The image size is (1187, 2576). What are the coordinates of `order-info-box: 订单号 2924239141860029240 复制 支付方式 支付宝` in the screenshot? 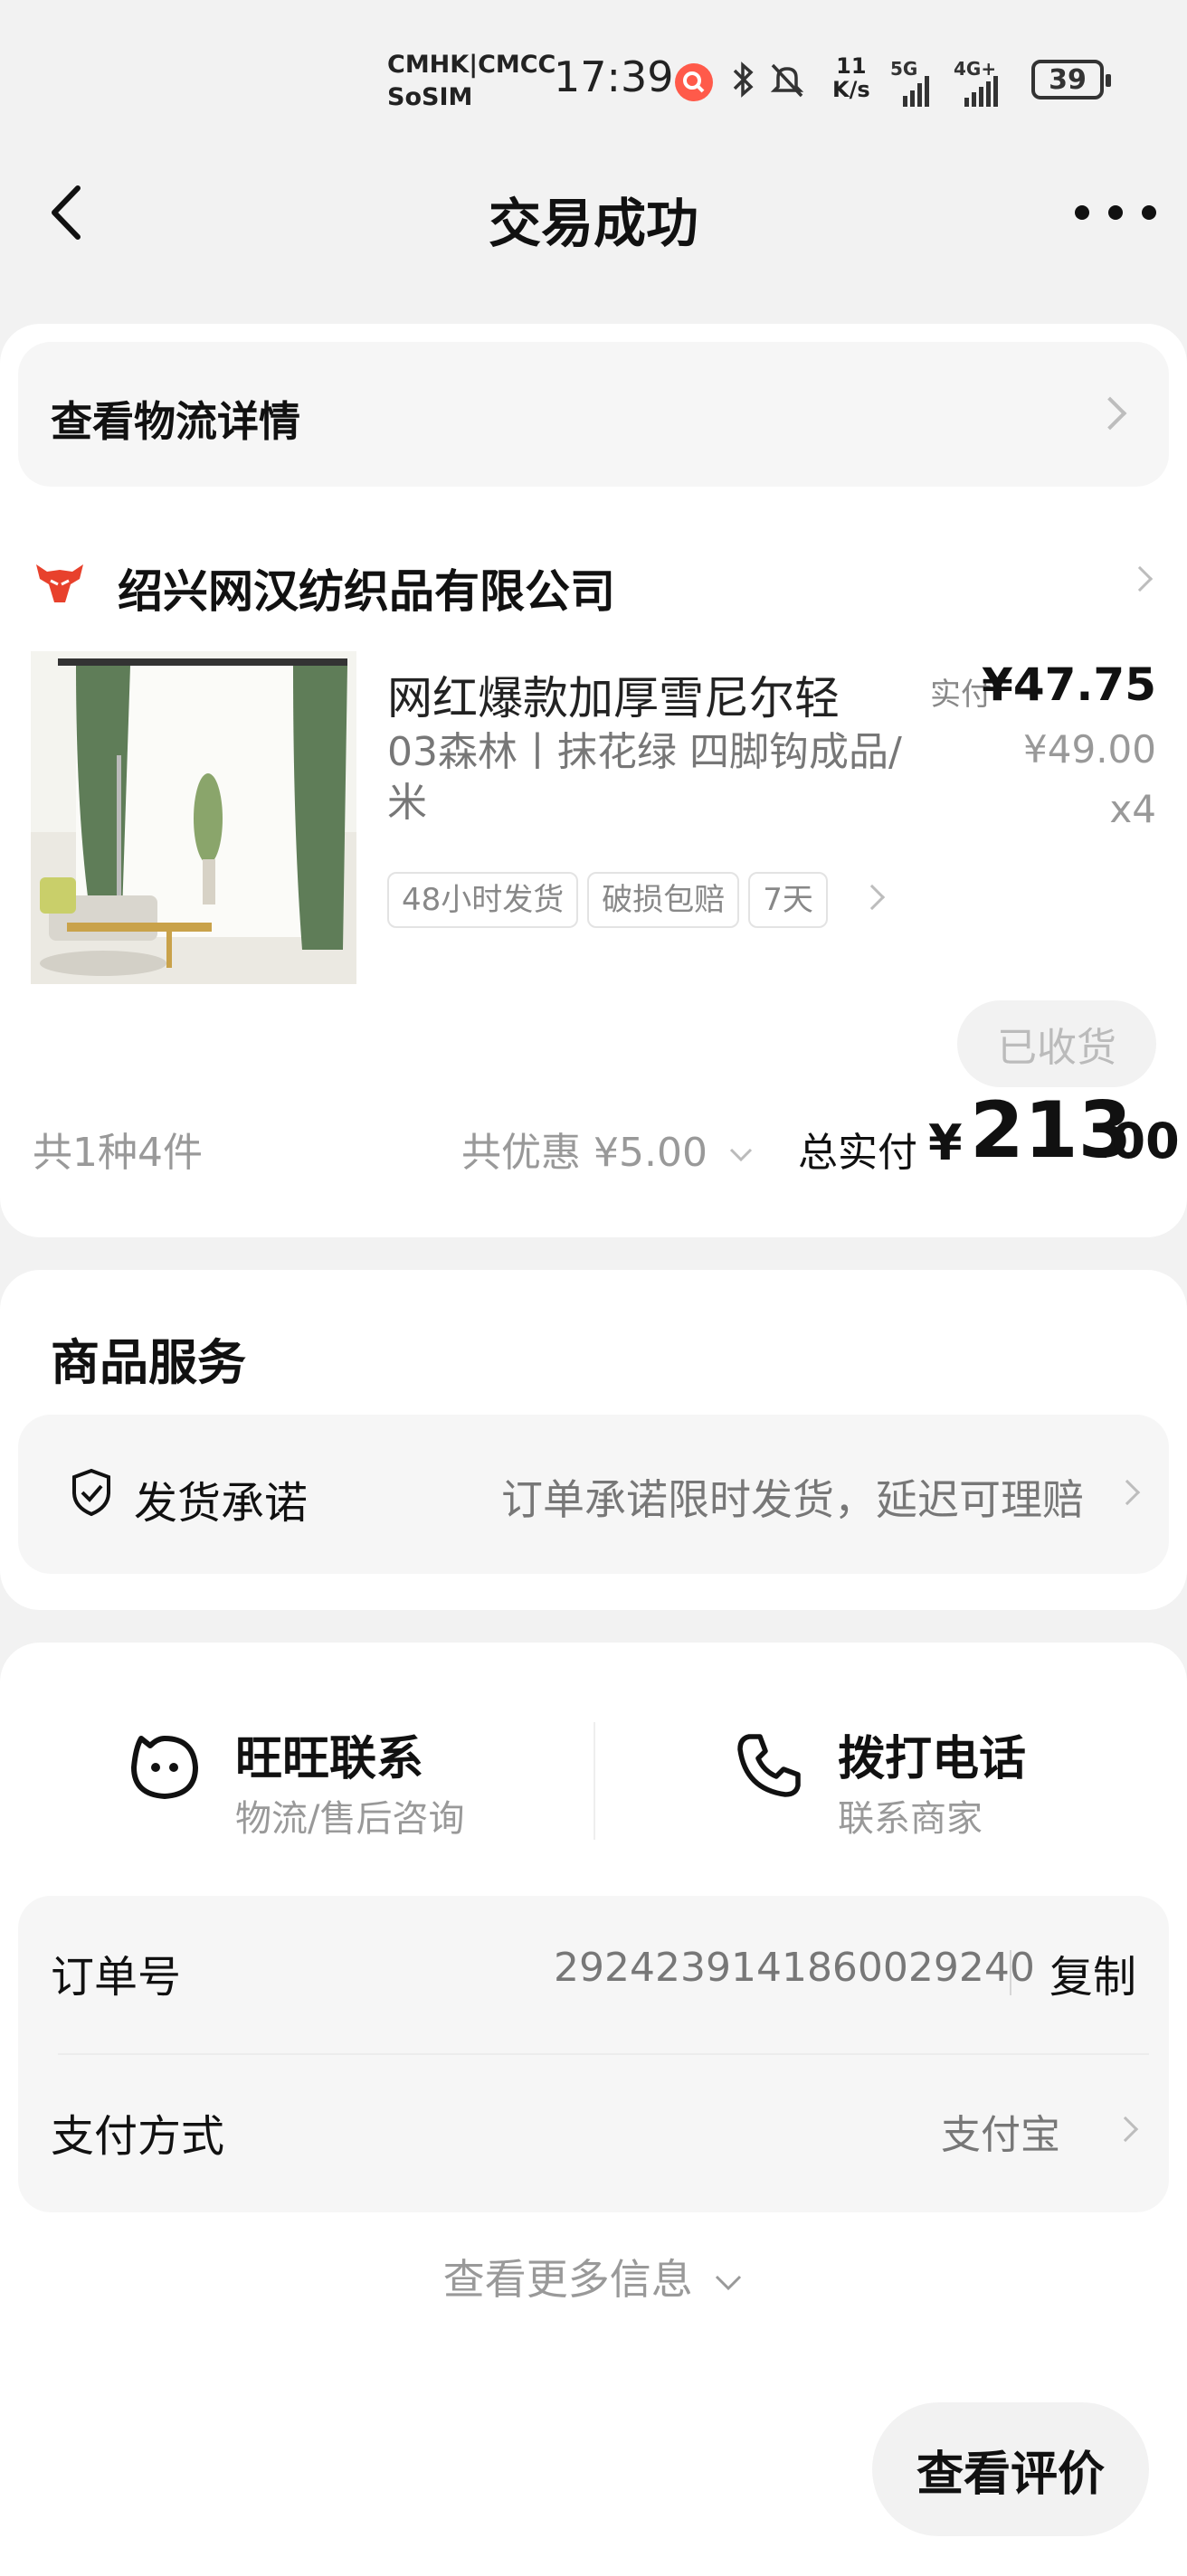 It's located at (593, 2054).